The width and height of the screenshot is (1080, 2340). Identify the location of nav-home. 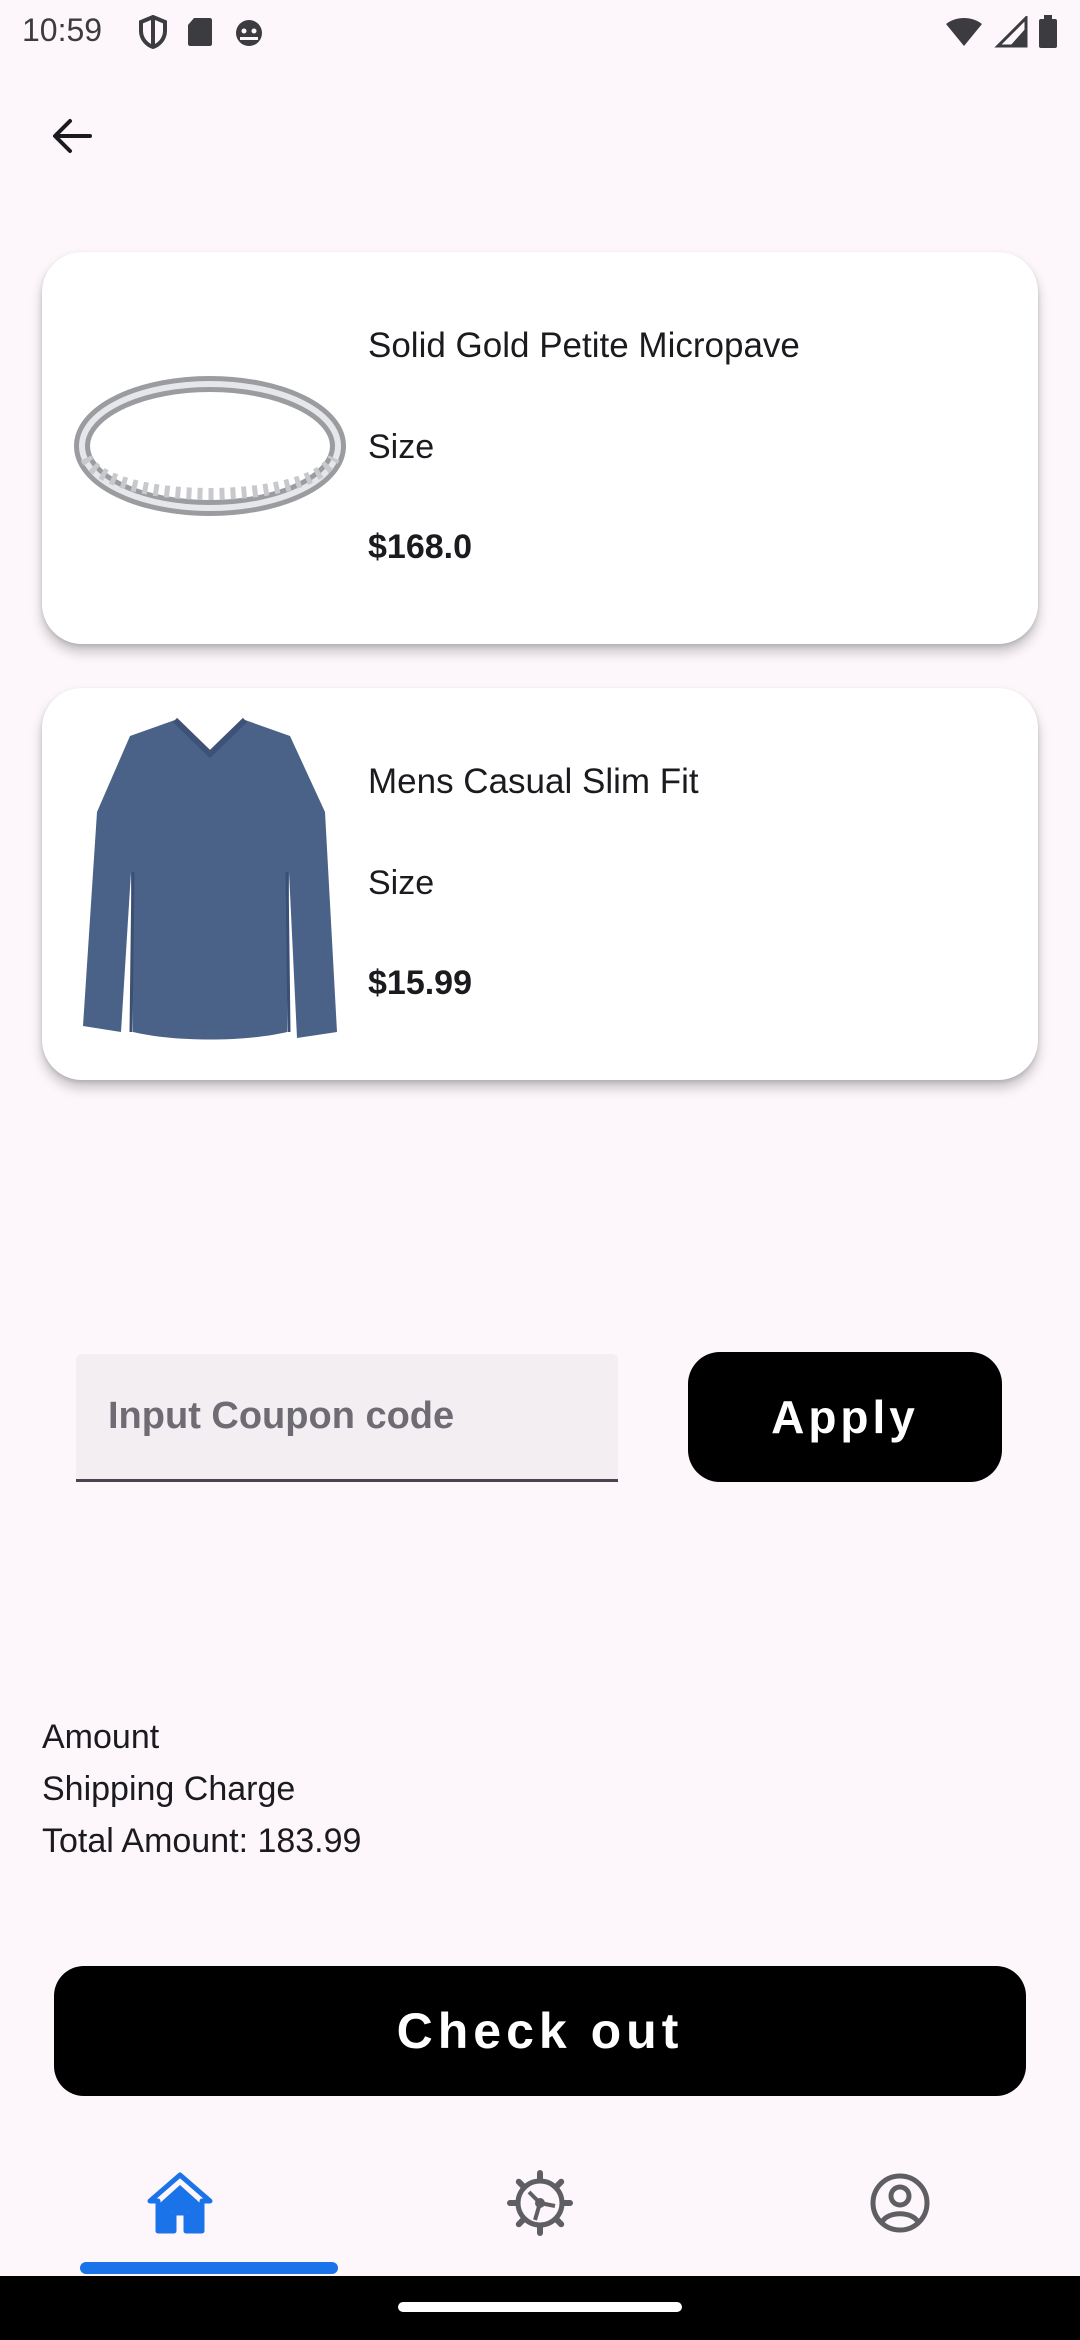
(180, 2203).